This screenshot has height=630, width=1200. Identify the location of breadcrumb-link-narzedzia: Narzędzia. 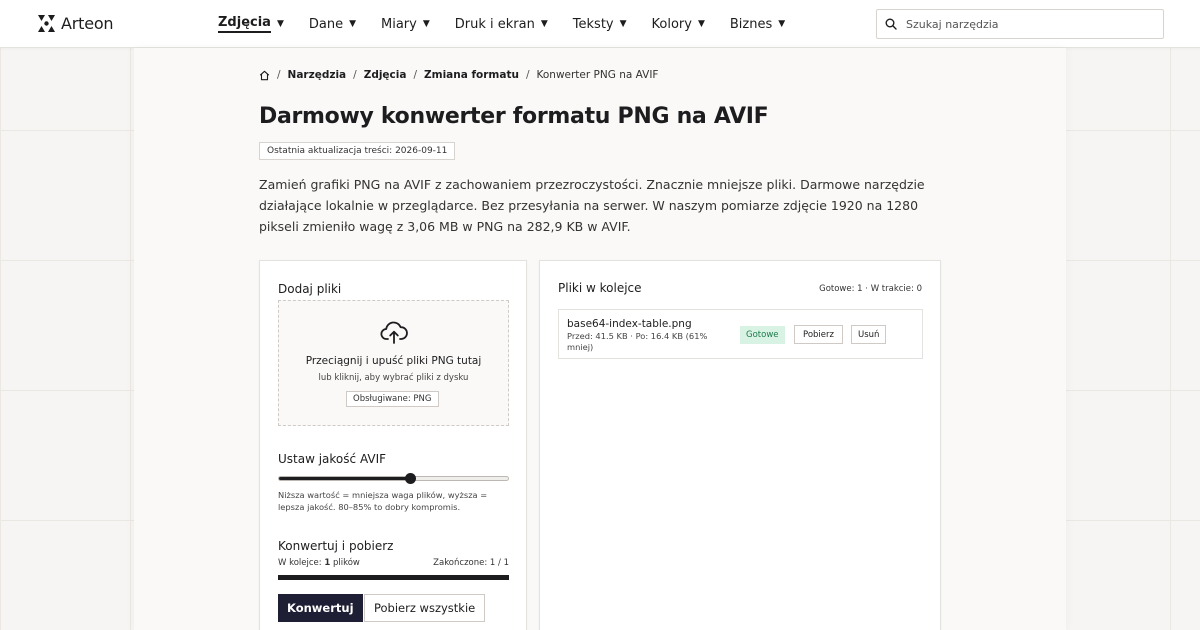
(317, 75).